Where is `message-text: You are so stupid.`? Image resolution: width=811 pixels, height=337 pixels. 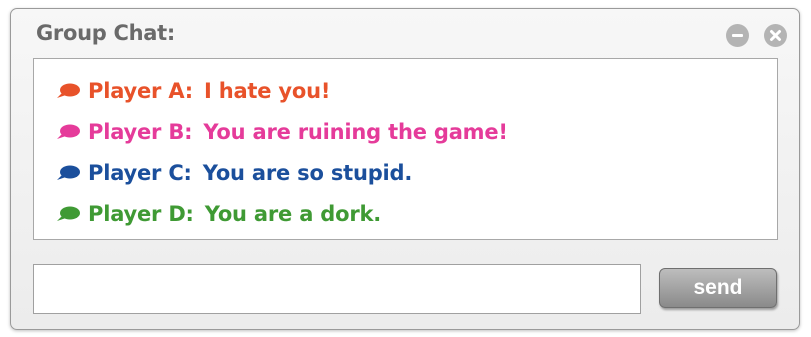
message-text: You are so stupid. is located at coordinates (307, 173).